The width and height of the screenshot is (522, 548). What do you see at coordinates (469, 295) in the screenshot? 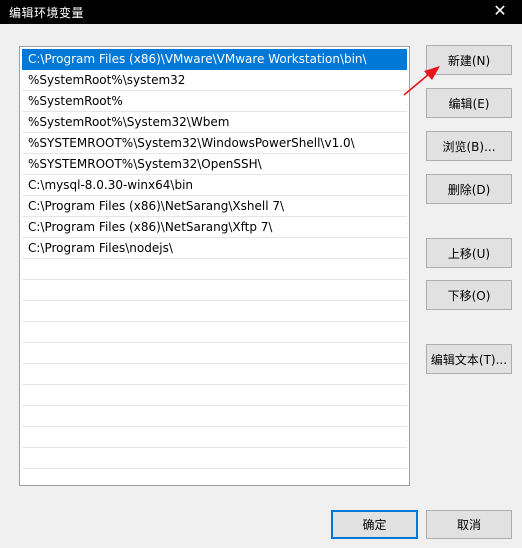
I see `move-down-button: 下移(O)` at bounding box center [469, 295].